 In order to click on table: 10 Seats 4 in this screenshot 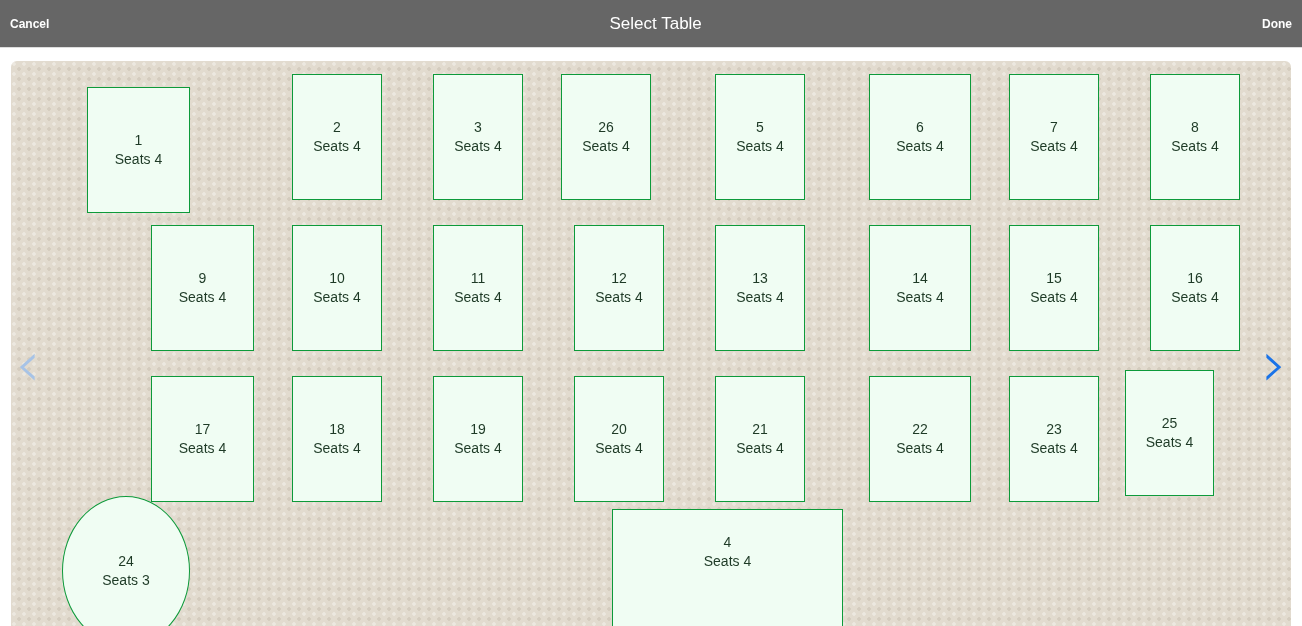, I will do `click(337, 288)`.